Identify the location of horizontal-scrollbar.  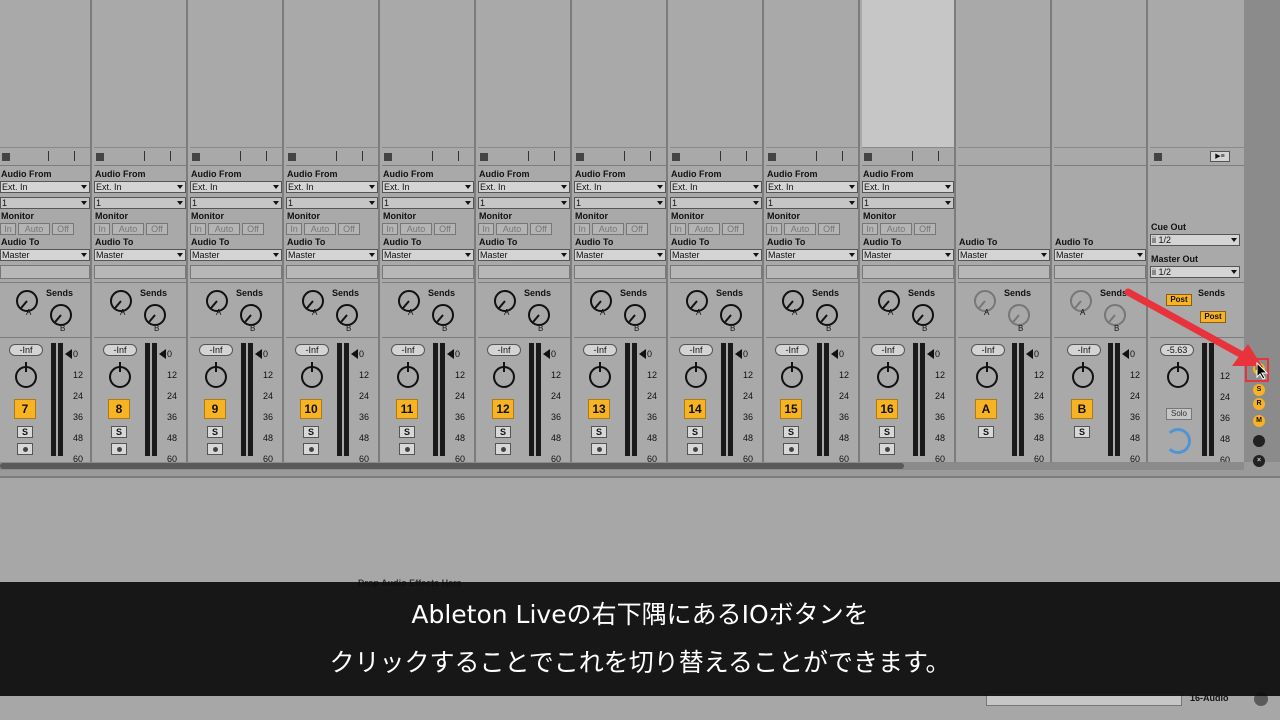
(622, 466).